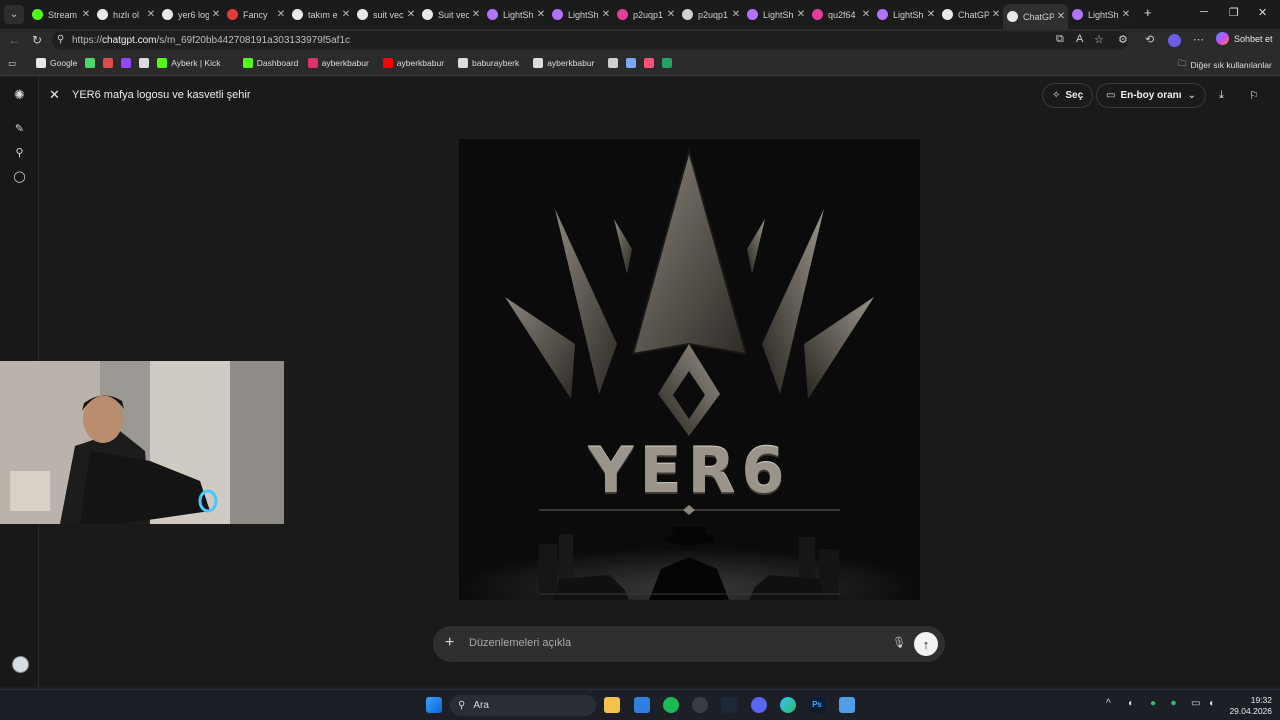 Image resolution: width=1280 pixels, height=720 pixels. I want to click on bookmark-item: Google, so click(56, 63).